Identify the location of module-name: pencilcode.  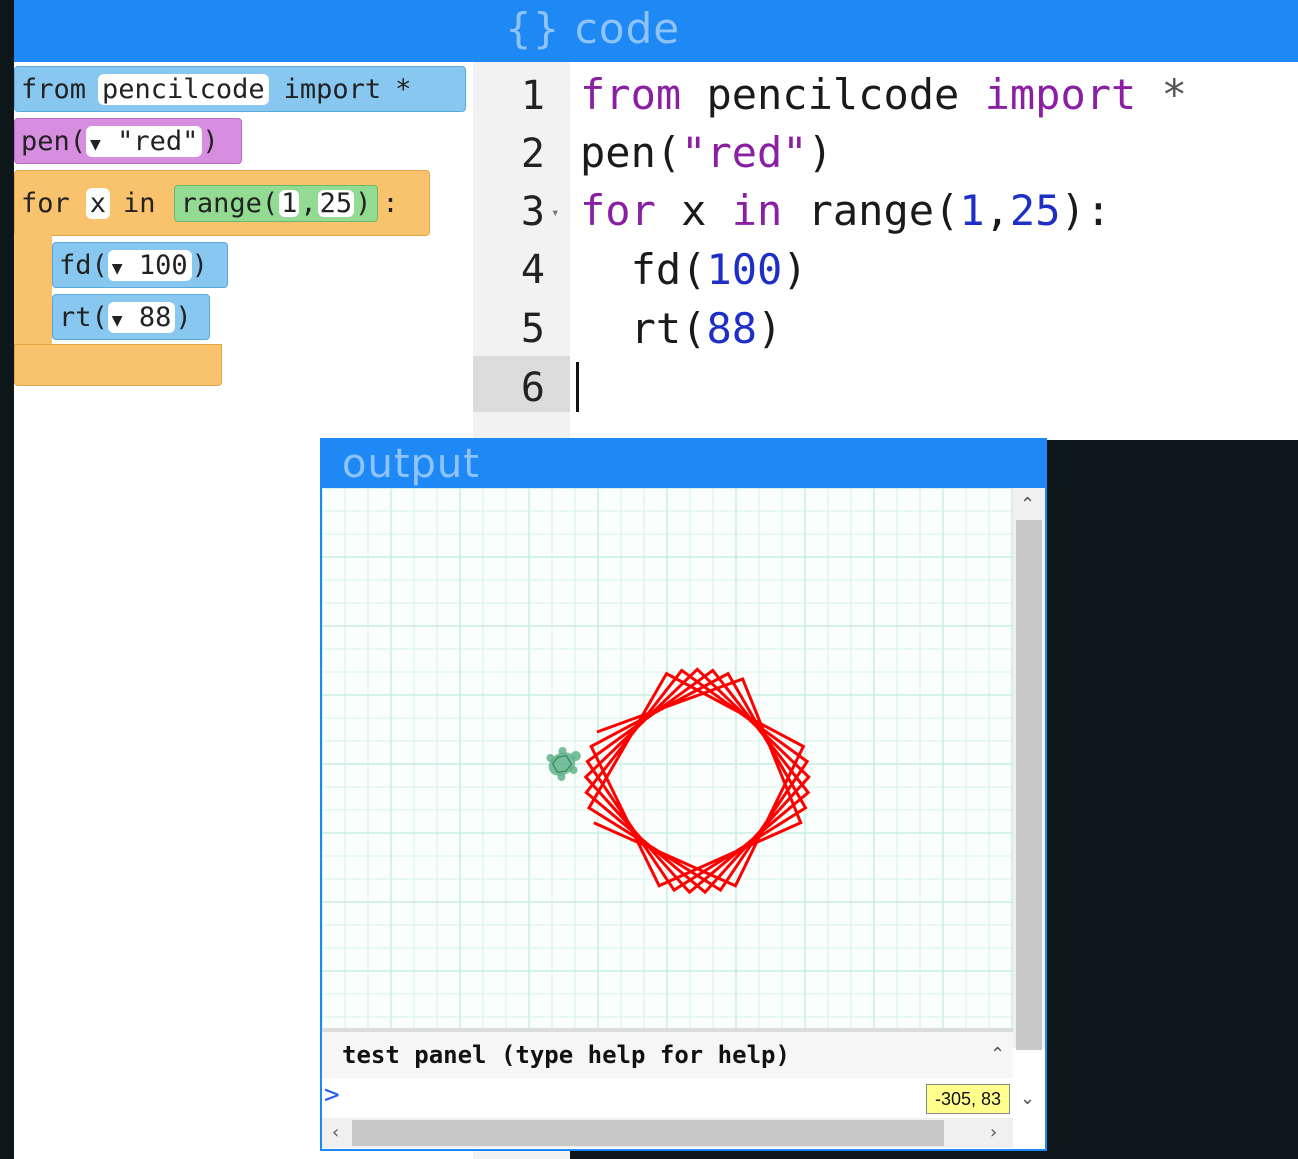
(833, 94).